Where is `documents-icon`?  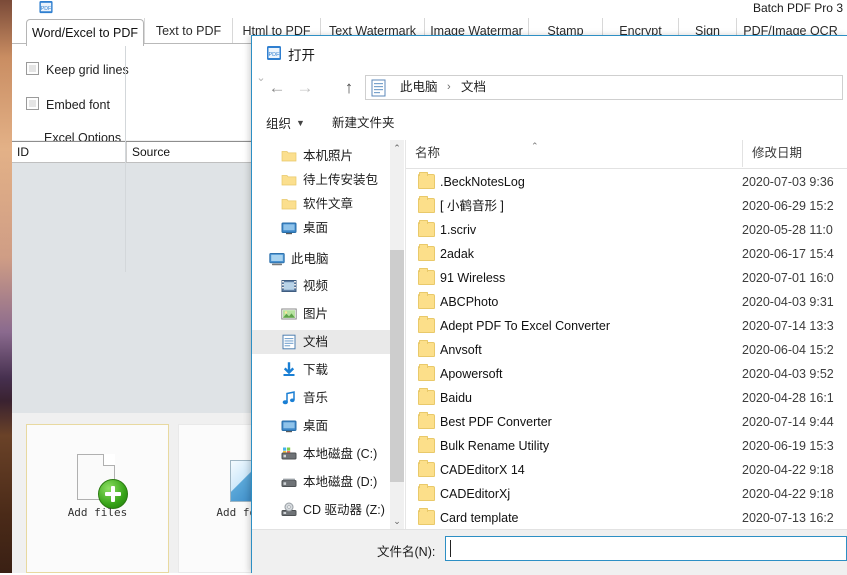
documents-icon is located at coordinates (289, 342).